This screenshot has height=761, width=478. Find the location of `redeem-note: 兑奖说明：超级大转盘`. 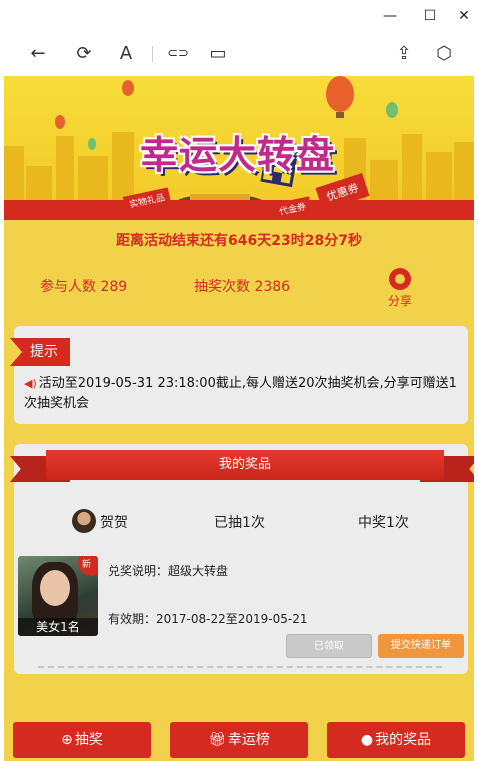

redeem-note: 兑奖说明：超级大转盘 is located at coordinates (168, 571).